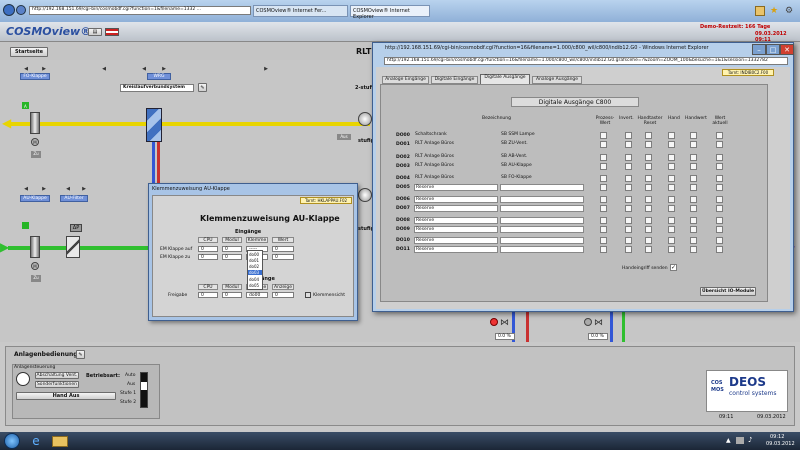  Describe the element at coordinates (506, 323) in the screenshot. I see `valve-left-icon: ⋈` at that location.